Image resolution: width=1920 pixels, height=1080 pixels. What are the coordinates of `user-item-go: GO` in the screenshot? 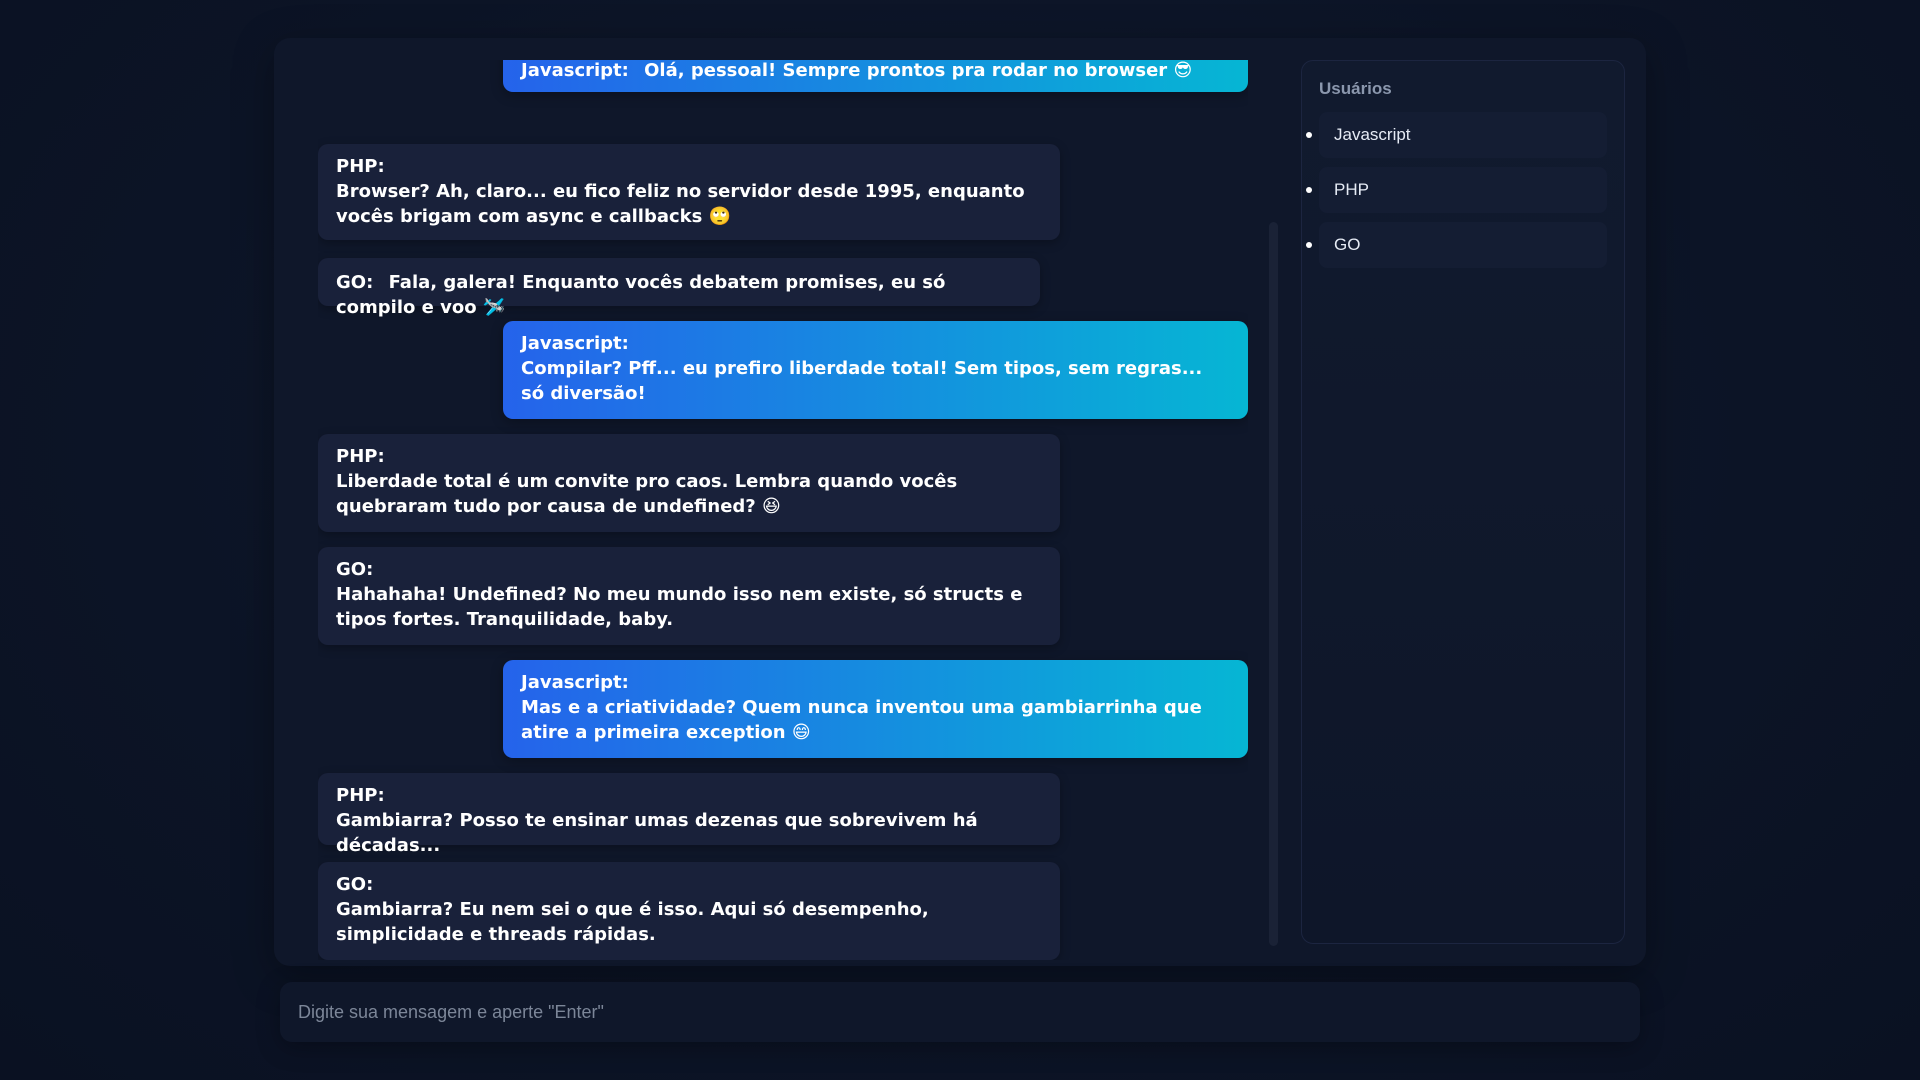 It's located at (1456, 245).